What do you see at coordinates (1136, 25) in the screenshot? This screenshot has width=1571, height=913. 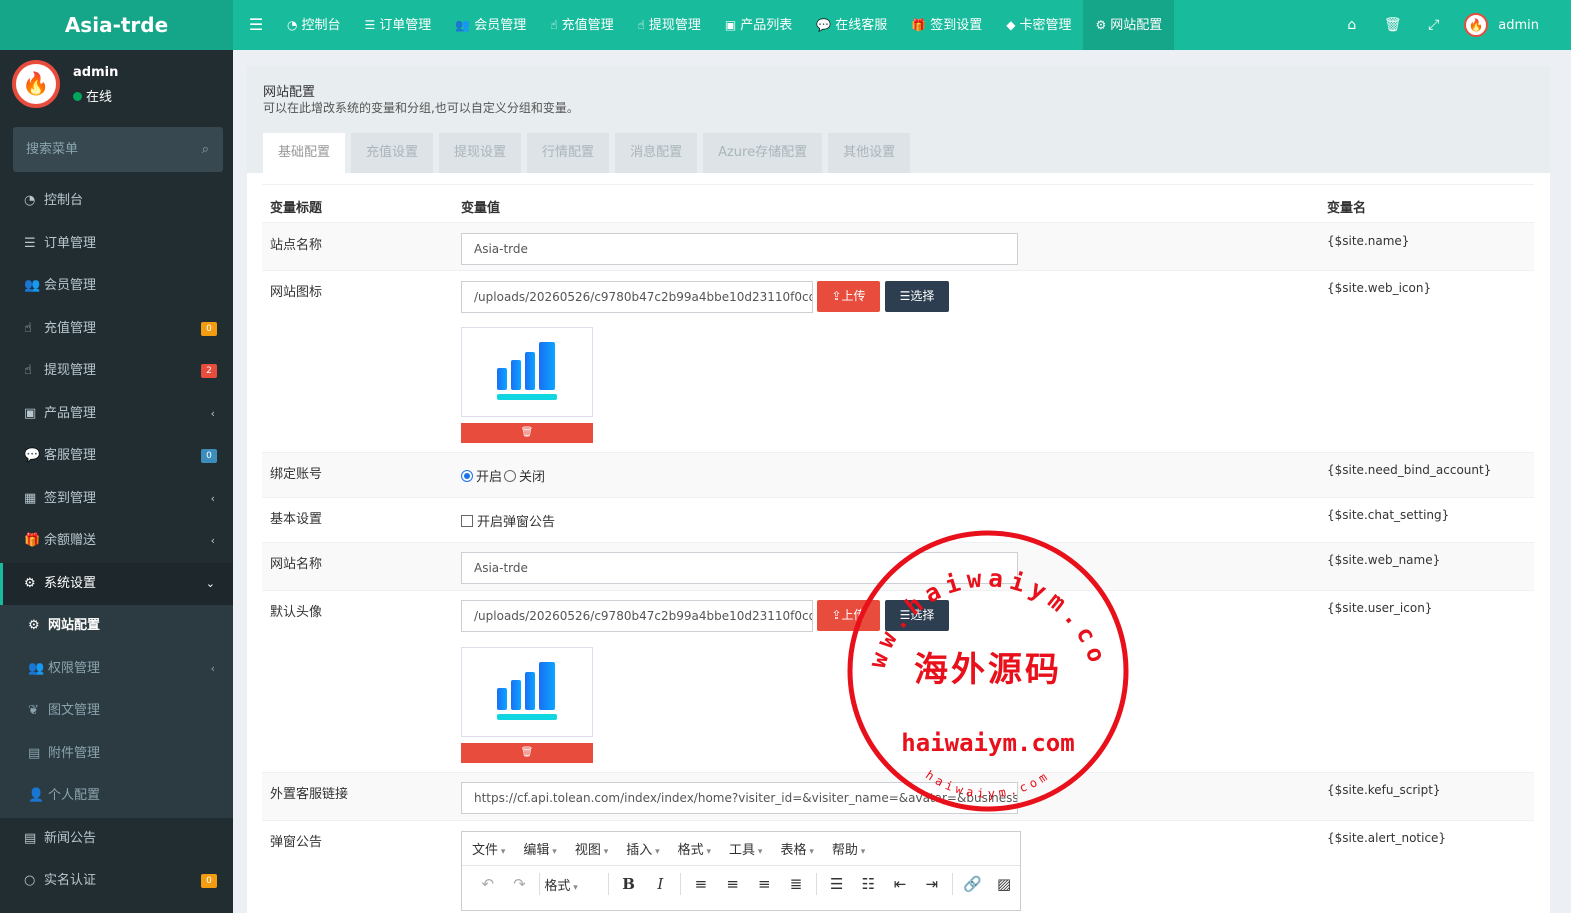 I see `topnav-label: 网站配置` at bounding box center [1136, 25].